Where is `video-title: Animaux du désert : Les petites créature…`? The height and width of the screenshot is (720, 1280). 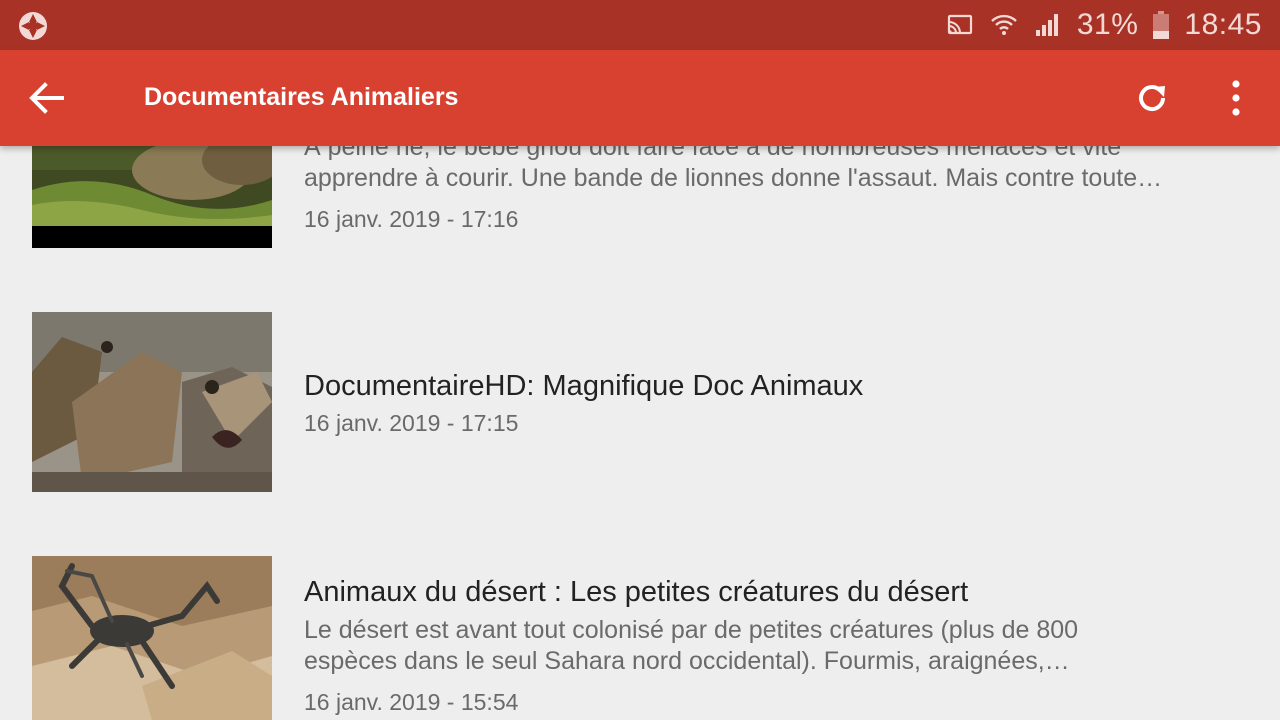
video-title: Animaux du désert : Les petites créature… is located at coordinates (636, 592).